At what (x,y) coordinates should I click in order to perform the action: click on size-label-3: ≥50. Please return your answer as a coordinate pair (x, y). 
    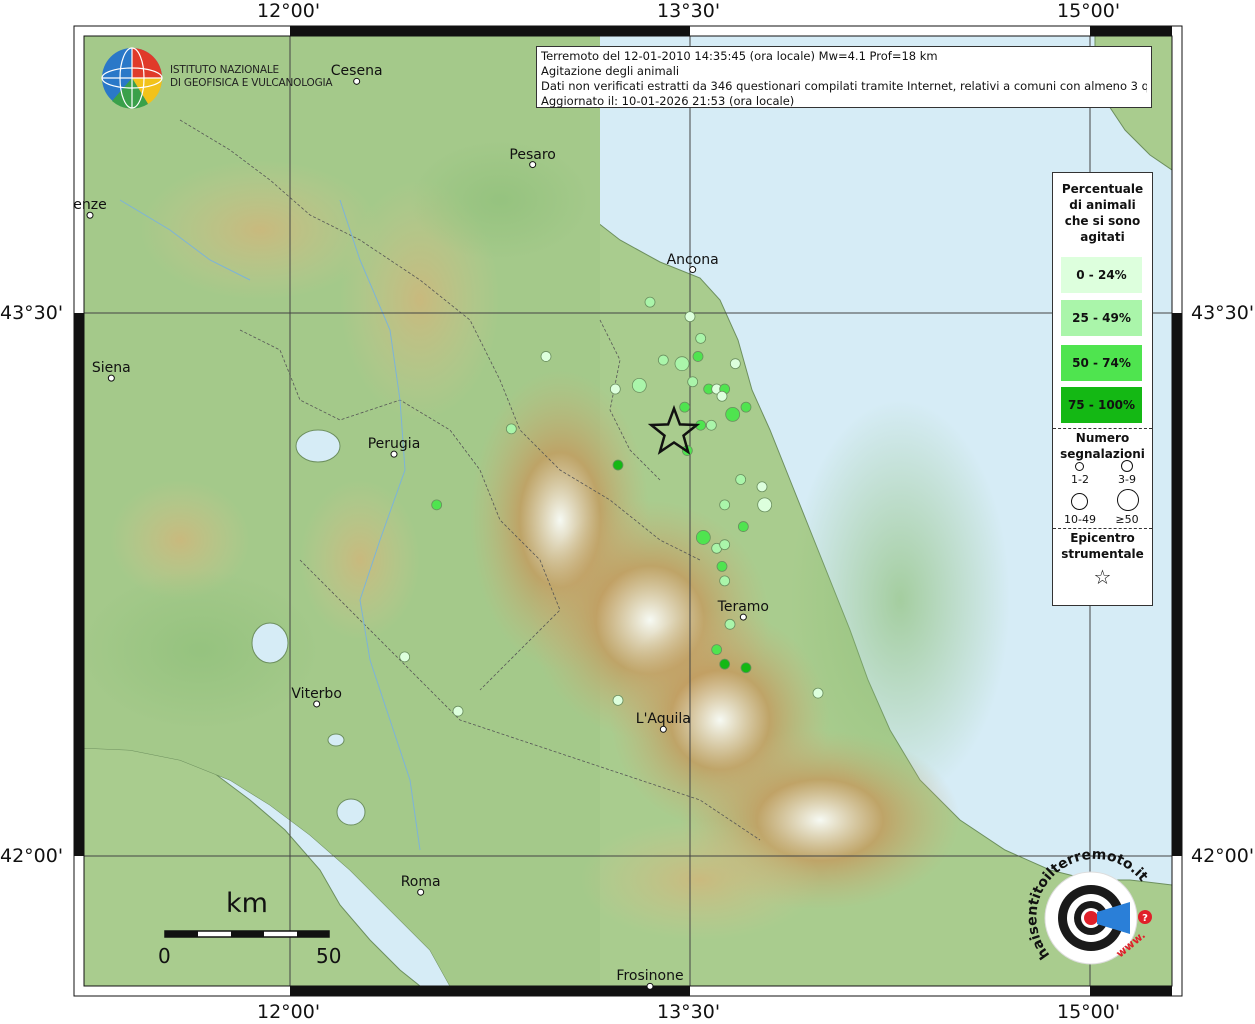
    Looking at the image, I should click on (1127, 519).